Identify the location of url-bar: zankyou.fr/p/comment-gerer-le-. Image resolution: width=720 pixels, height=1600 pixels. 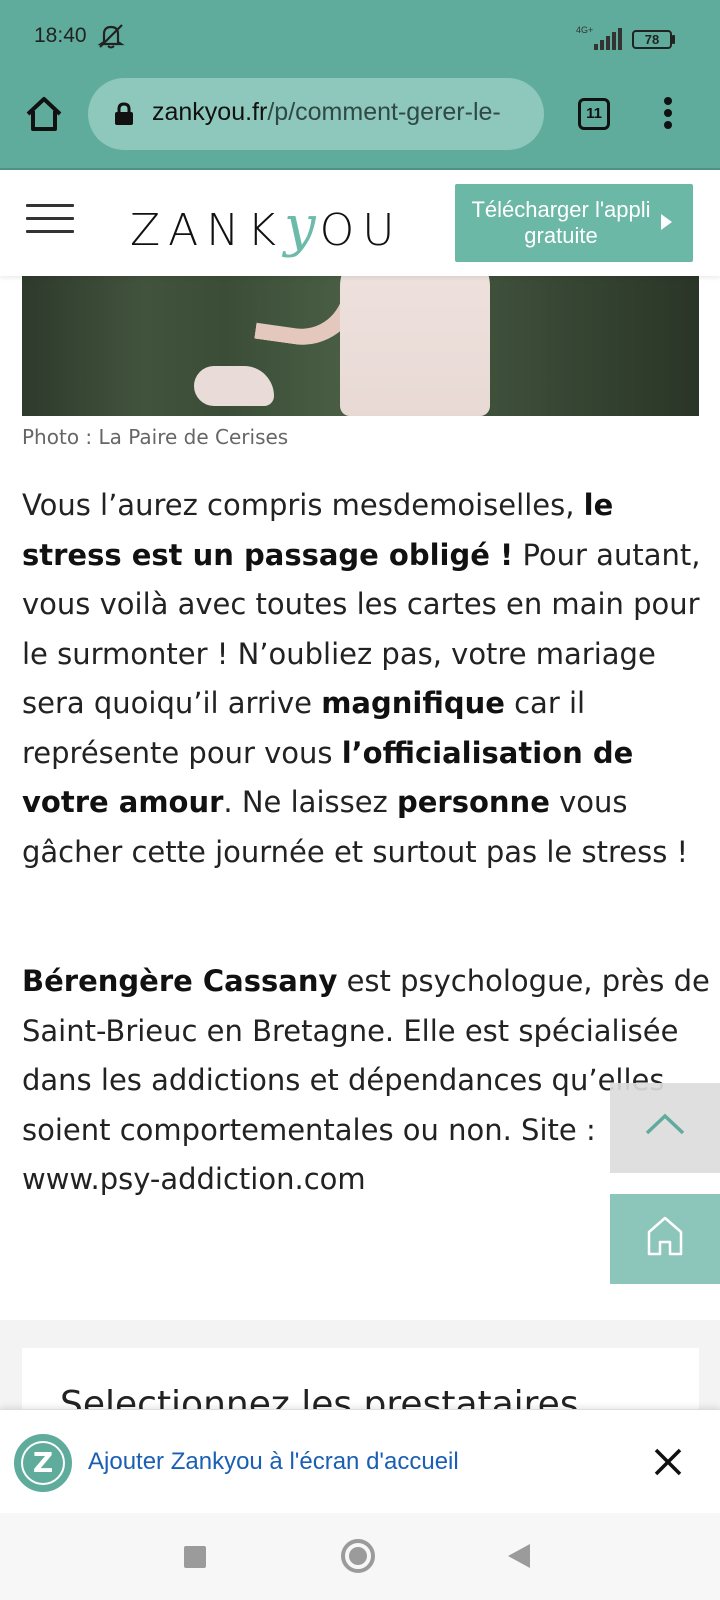
(316, 114).